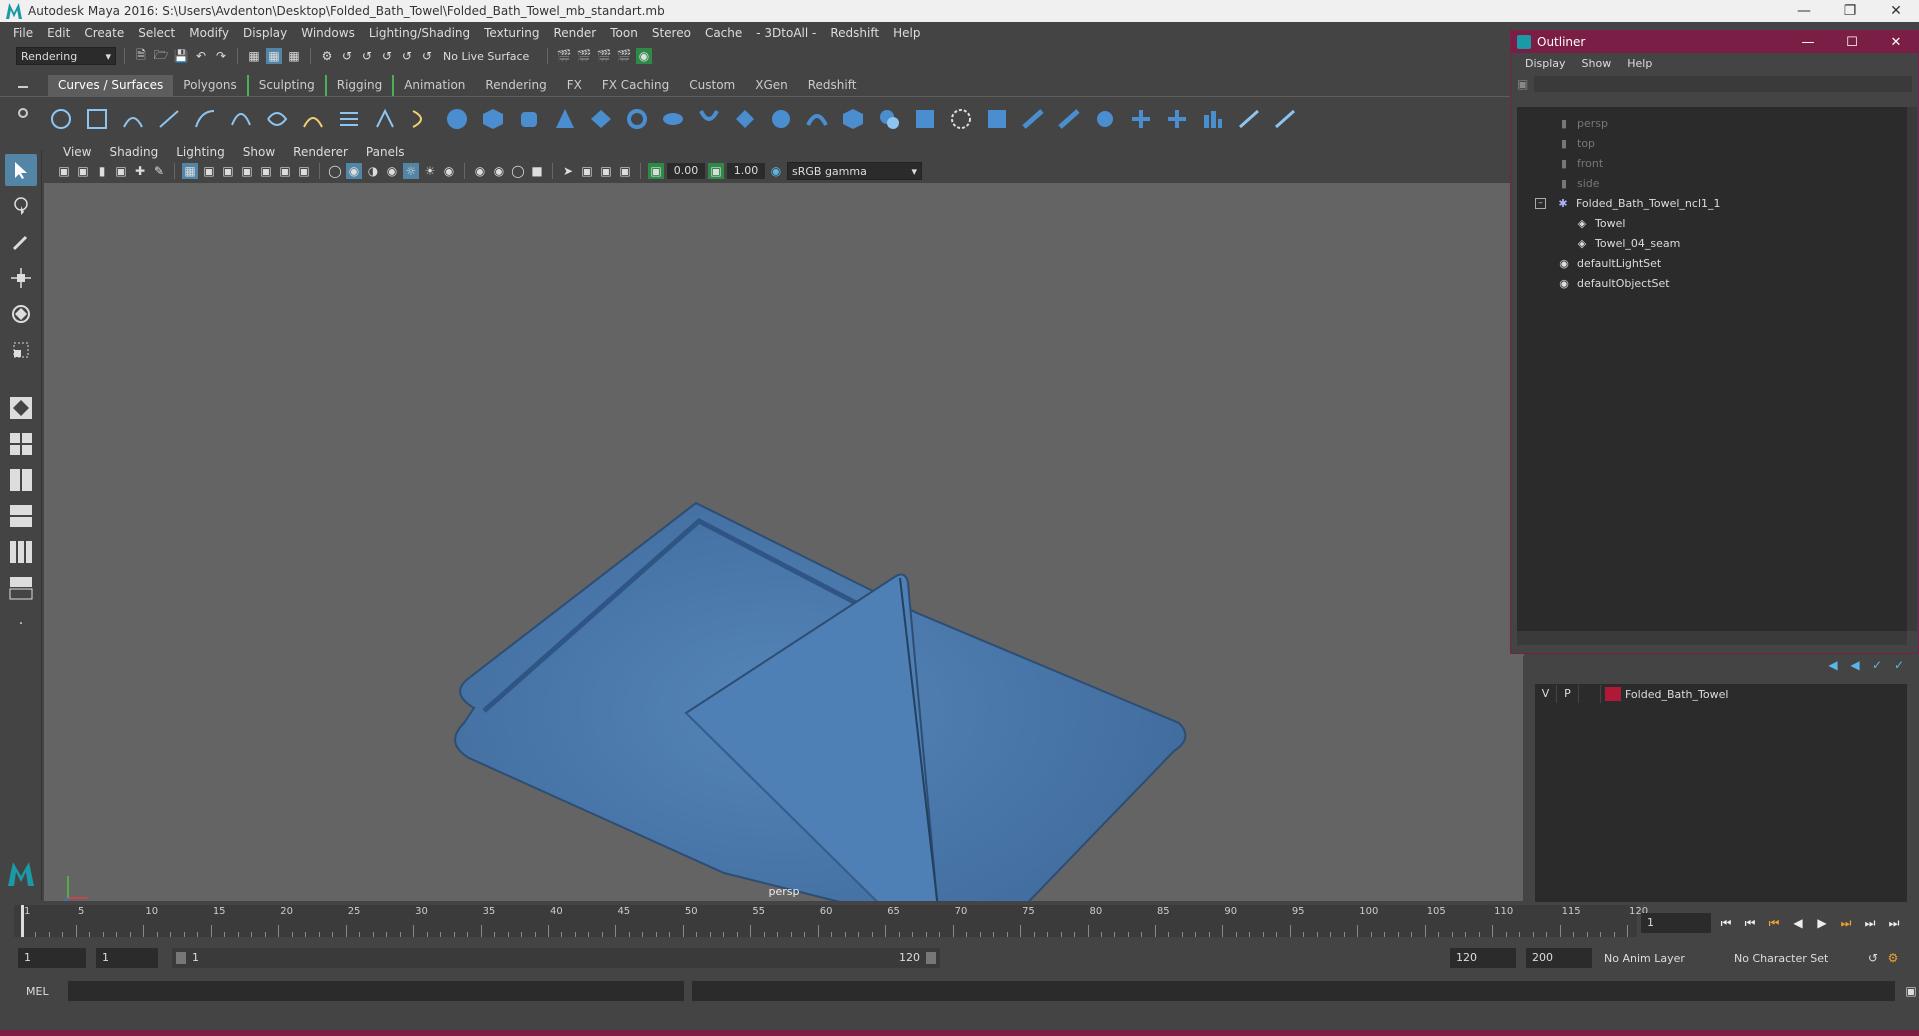 The image size is (1919, 1036). I want to click on outliner-item-folded-bath-towel-group: – ✱ Folded_Bath_Towel_ncl1_1, so click(1628, 203).